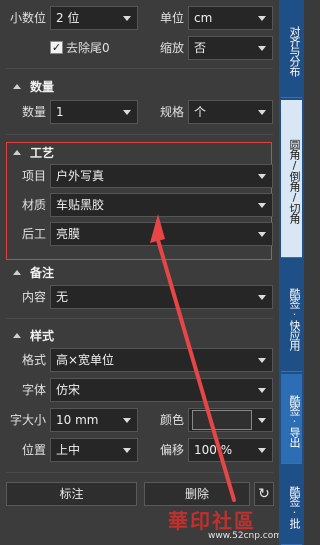  I want to click on watermark-logo-text: 華印社區, so click(212, 521).